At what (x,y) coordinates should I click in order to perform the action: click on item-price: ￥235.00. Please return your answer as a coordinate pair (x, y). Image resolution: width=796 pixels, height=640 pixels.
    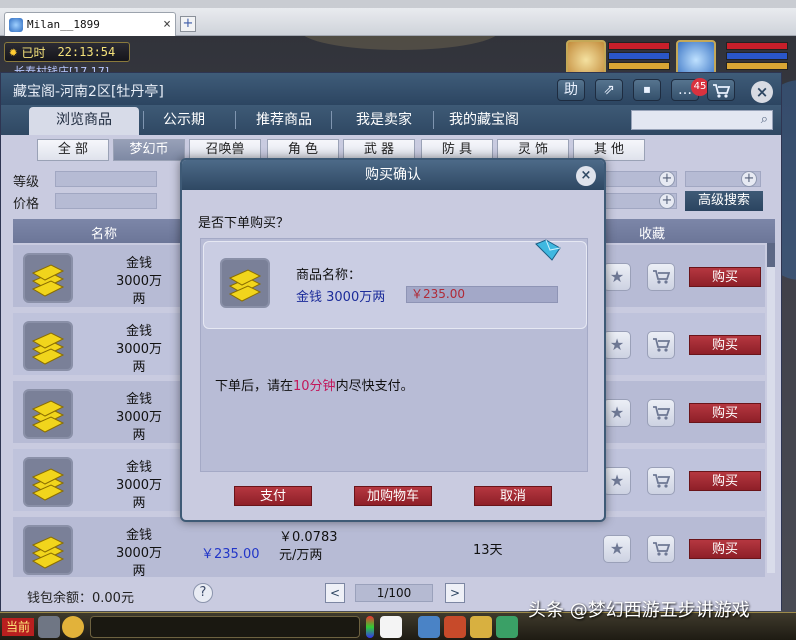
    Looking at the image, I should click on (230, 554).